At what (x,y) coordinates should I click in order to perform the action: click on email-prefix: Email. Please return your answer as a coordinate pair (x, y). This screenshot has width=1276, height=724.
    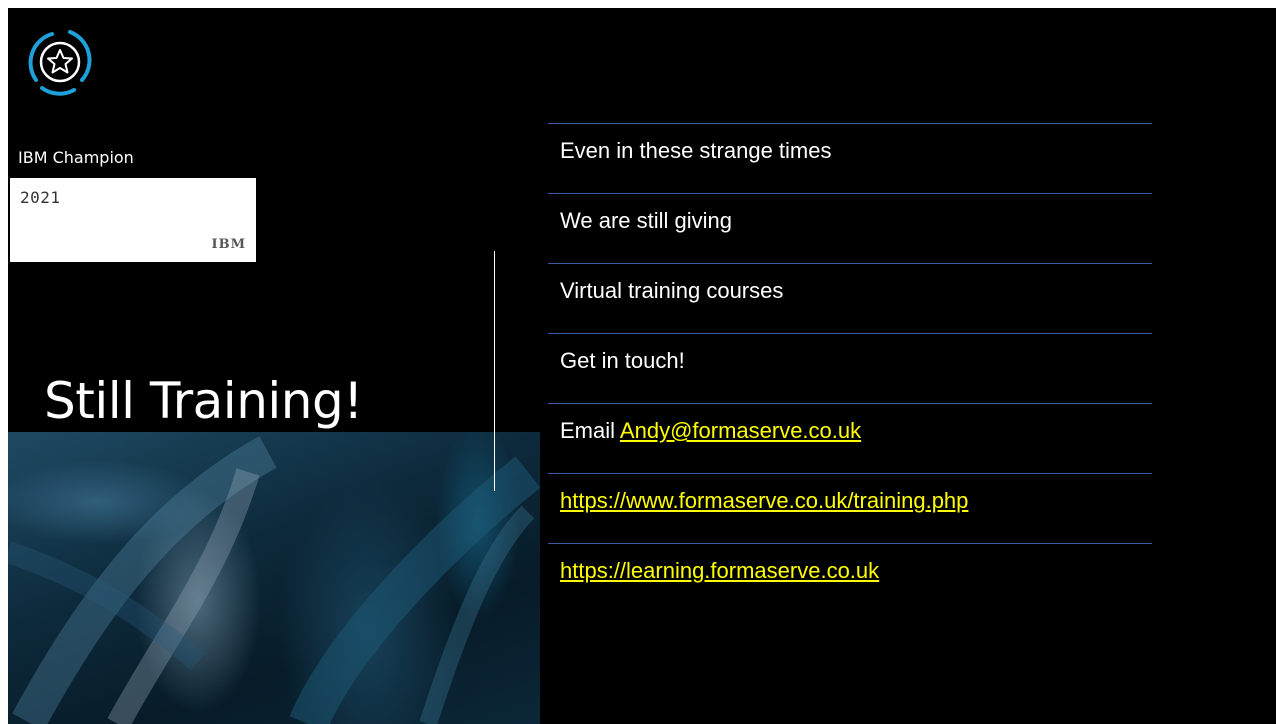
    Looking at the image, I should click on (590, 430).